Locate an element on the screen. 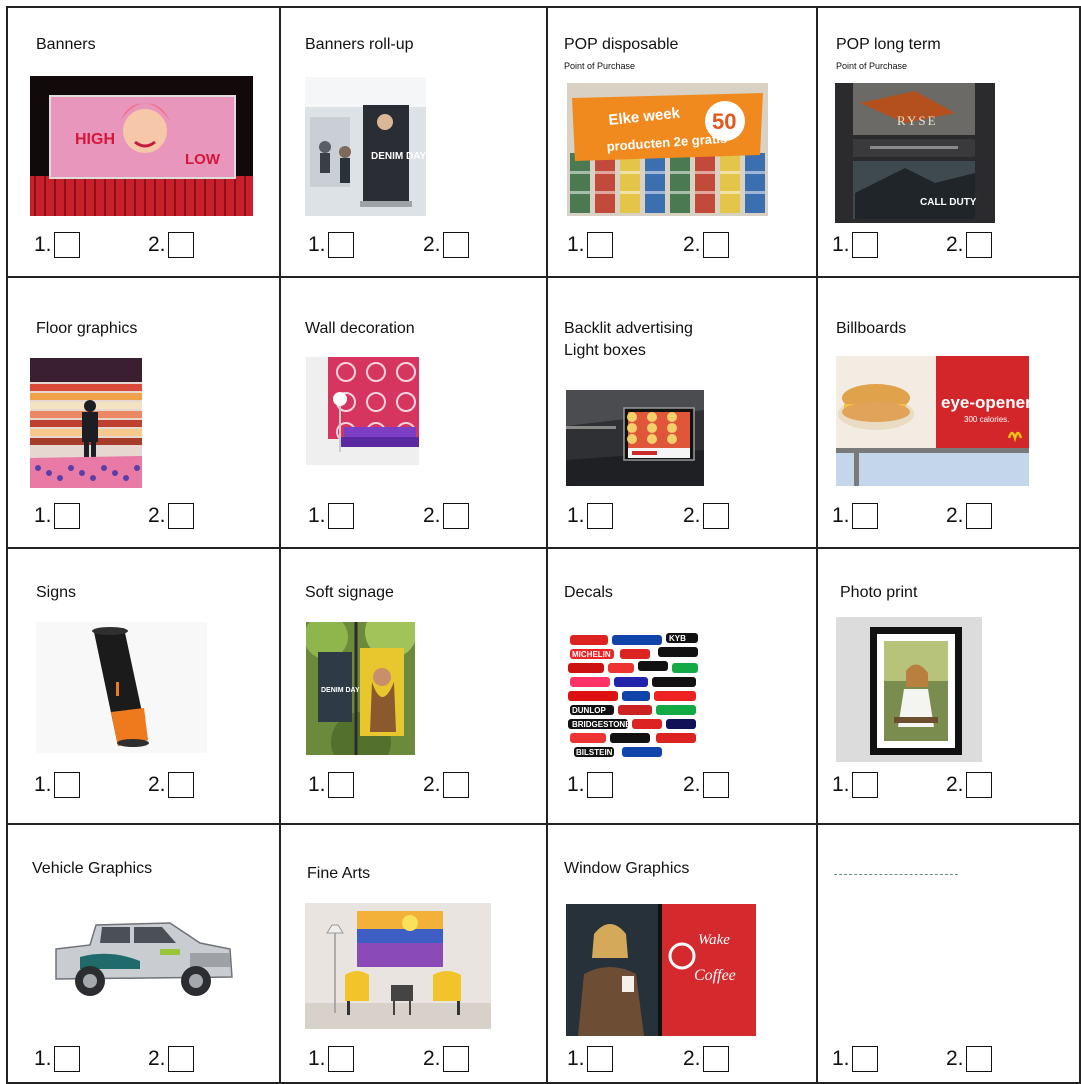 This screenshot has height=1084, width=1081. thumbnail-wall-decoration is located at coordinates (362, 411).